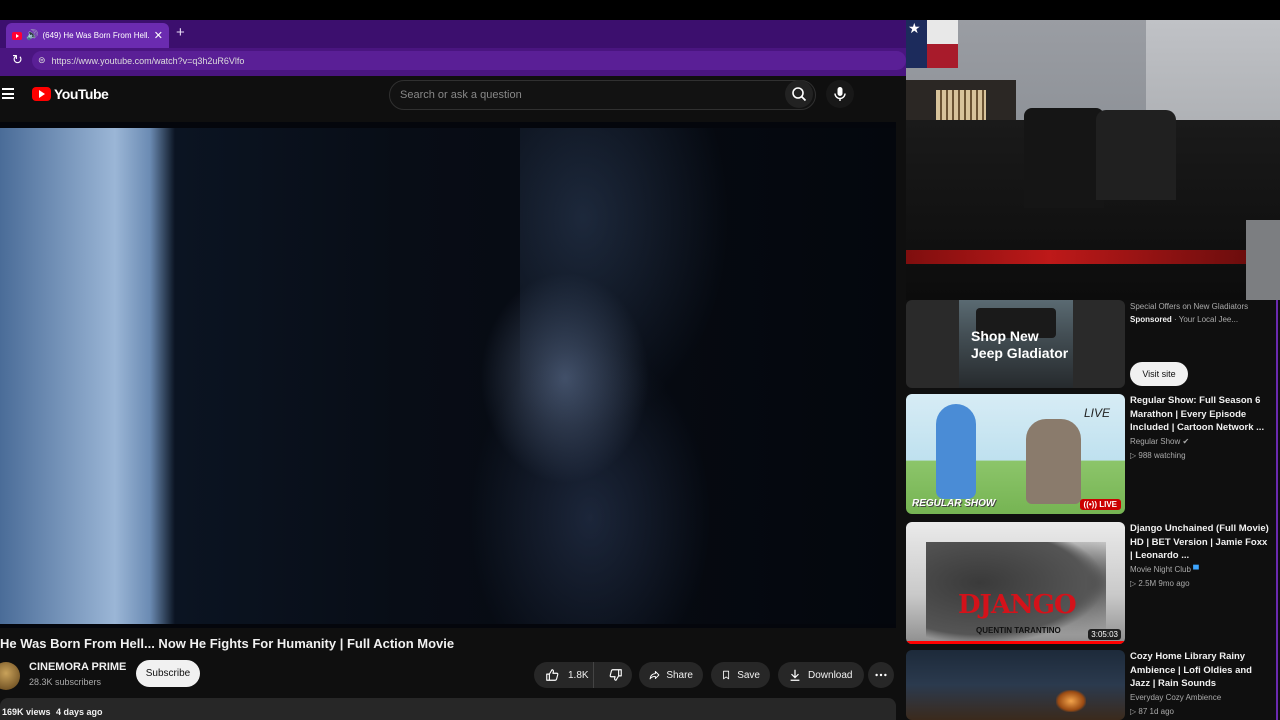 This screenshot has width=1280, height=720. I want to click on video-thumbnail, so click(1015, 685).